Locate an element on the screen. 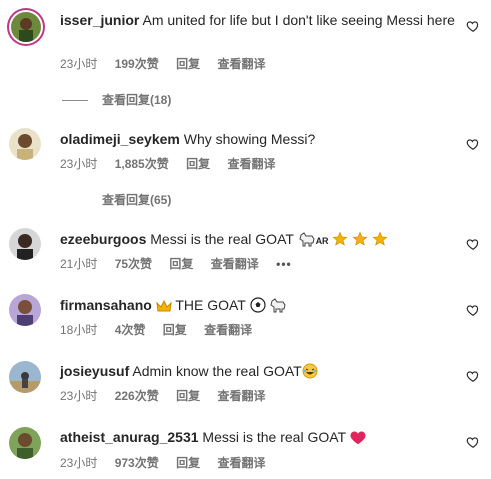  comment-username: josieyusuf is located at coordinates (94, 371).